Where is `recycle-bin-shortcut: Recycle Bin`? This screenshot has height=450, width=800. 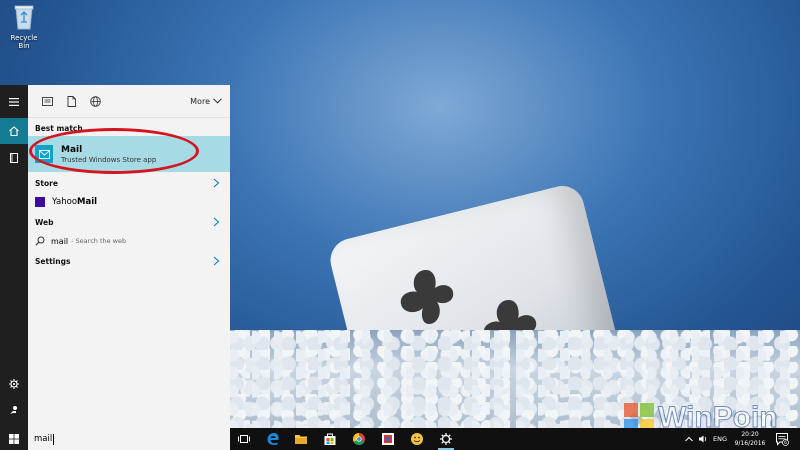
recycle-bin-shortcut: Recycle Bin is located at coordinates (24, 27).